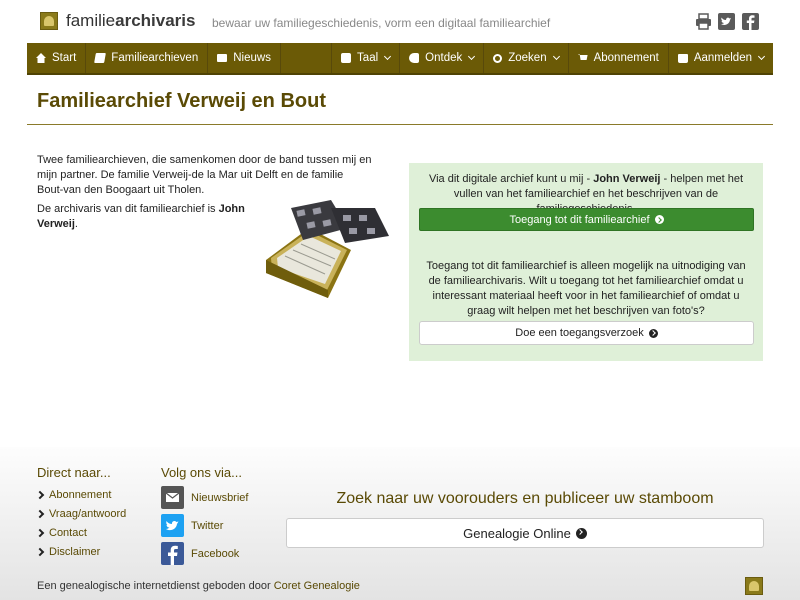 The image size is (800, 600). I want to click on nav-news: Nieuws, so click(244, 58).